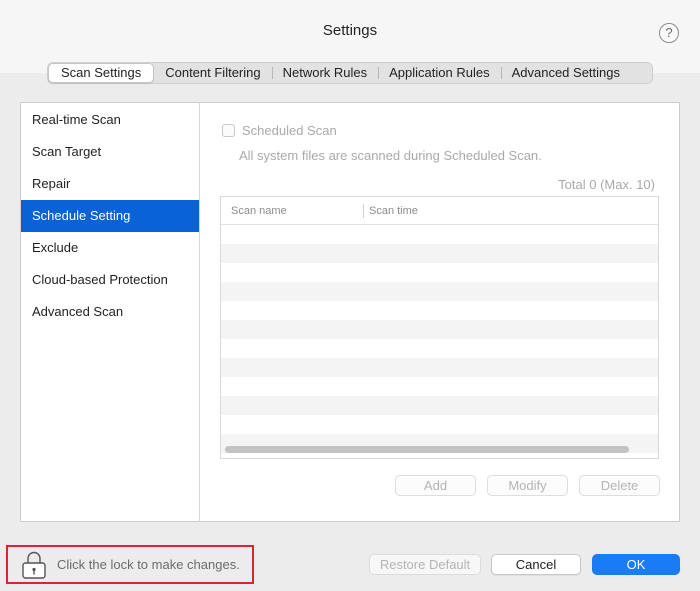 The width and height of the screenshot is (700, 591). I want to click on help-button: ?, so click(669, 33).